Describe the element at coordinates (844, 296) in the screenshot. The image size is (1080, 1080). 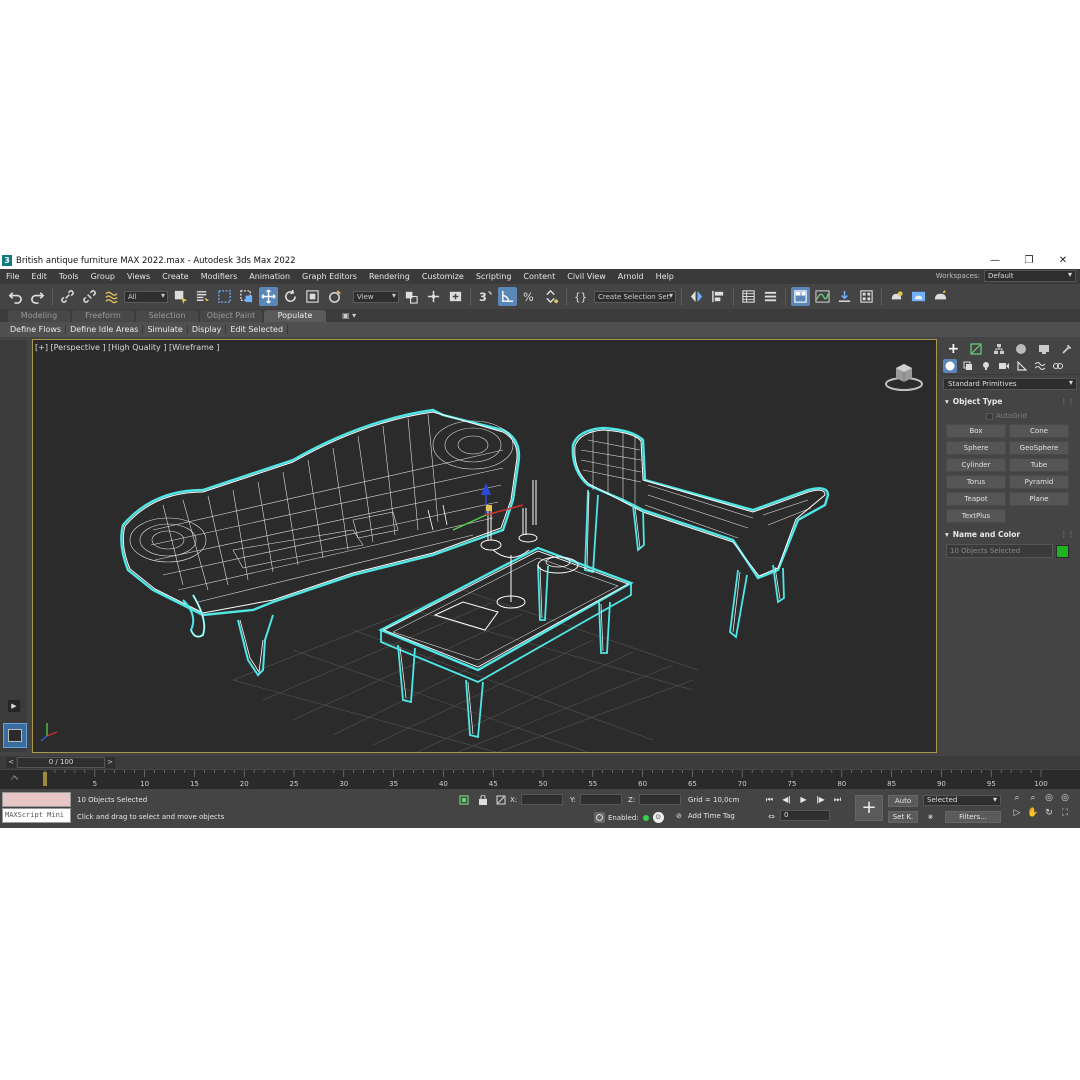
I see `schematic-icon` at that location.